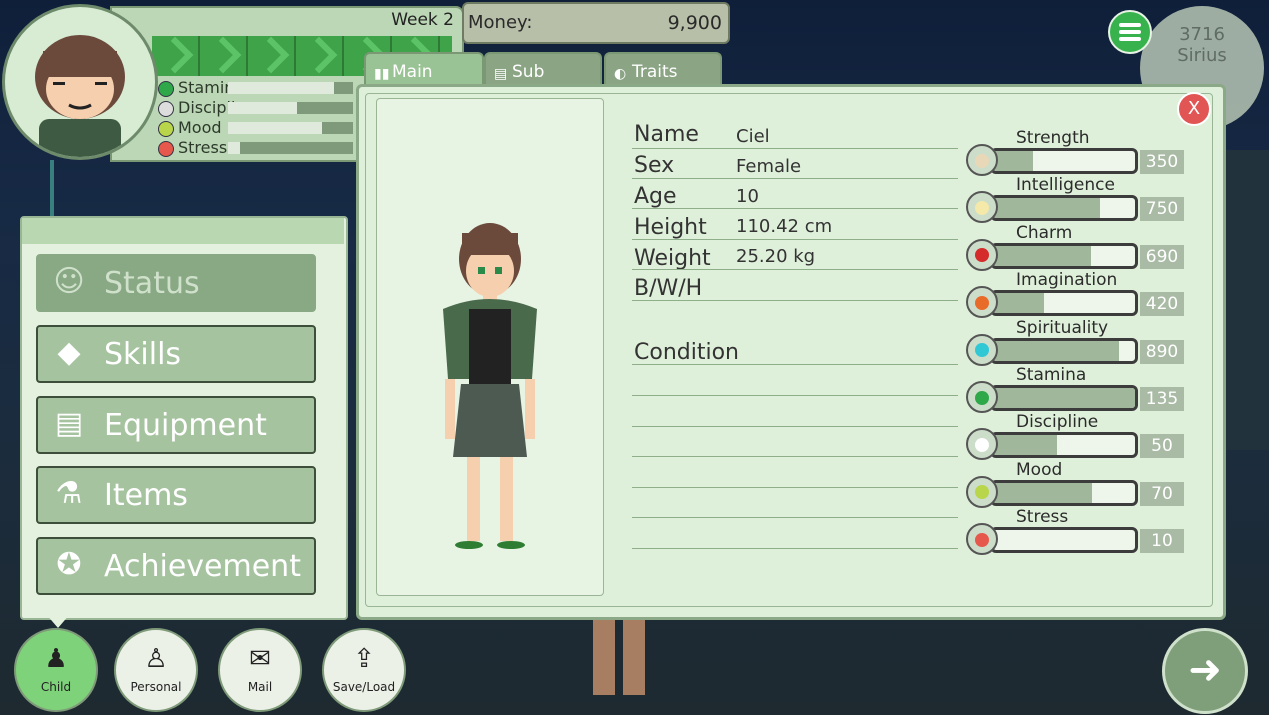  I want to click on stat-fill-strength, so click(1013, 161).